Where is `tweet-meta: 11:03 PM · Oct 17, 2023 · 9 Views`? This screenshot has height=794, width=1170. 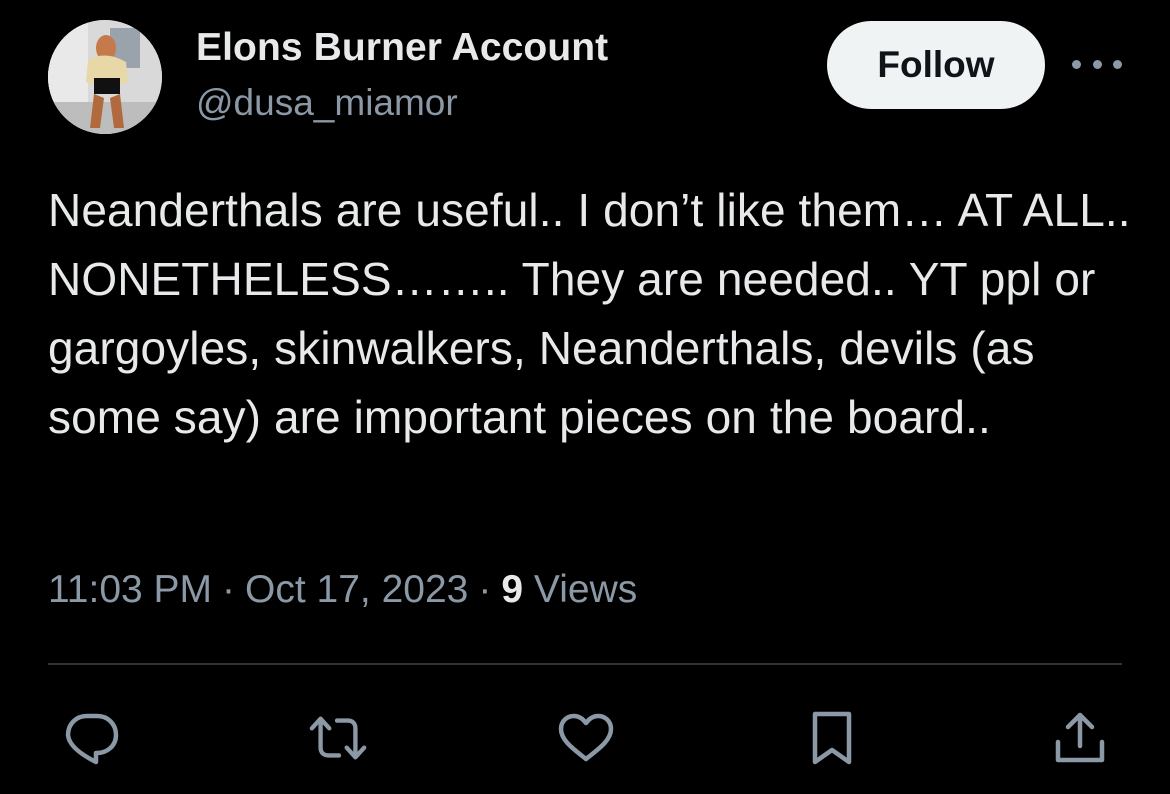 tweet-meta: 11:03 PM · Oct 17, 2023 · 9 Views is located at coordinates (342, 590).